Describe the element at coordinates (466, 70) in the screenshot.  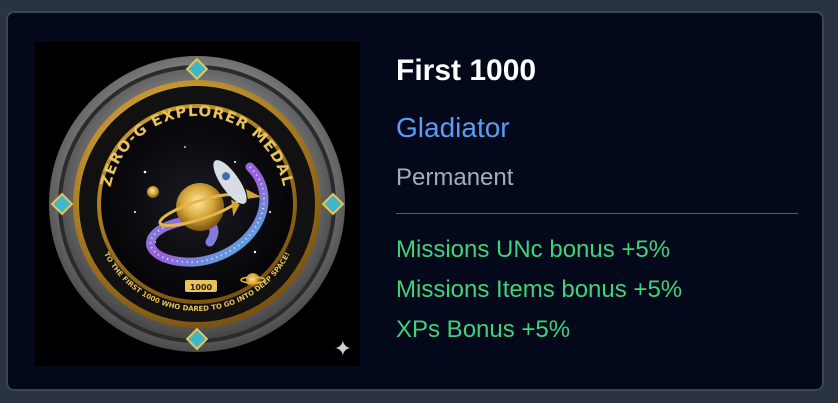
I see `achievement-title: First 1000` at that location.